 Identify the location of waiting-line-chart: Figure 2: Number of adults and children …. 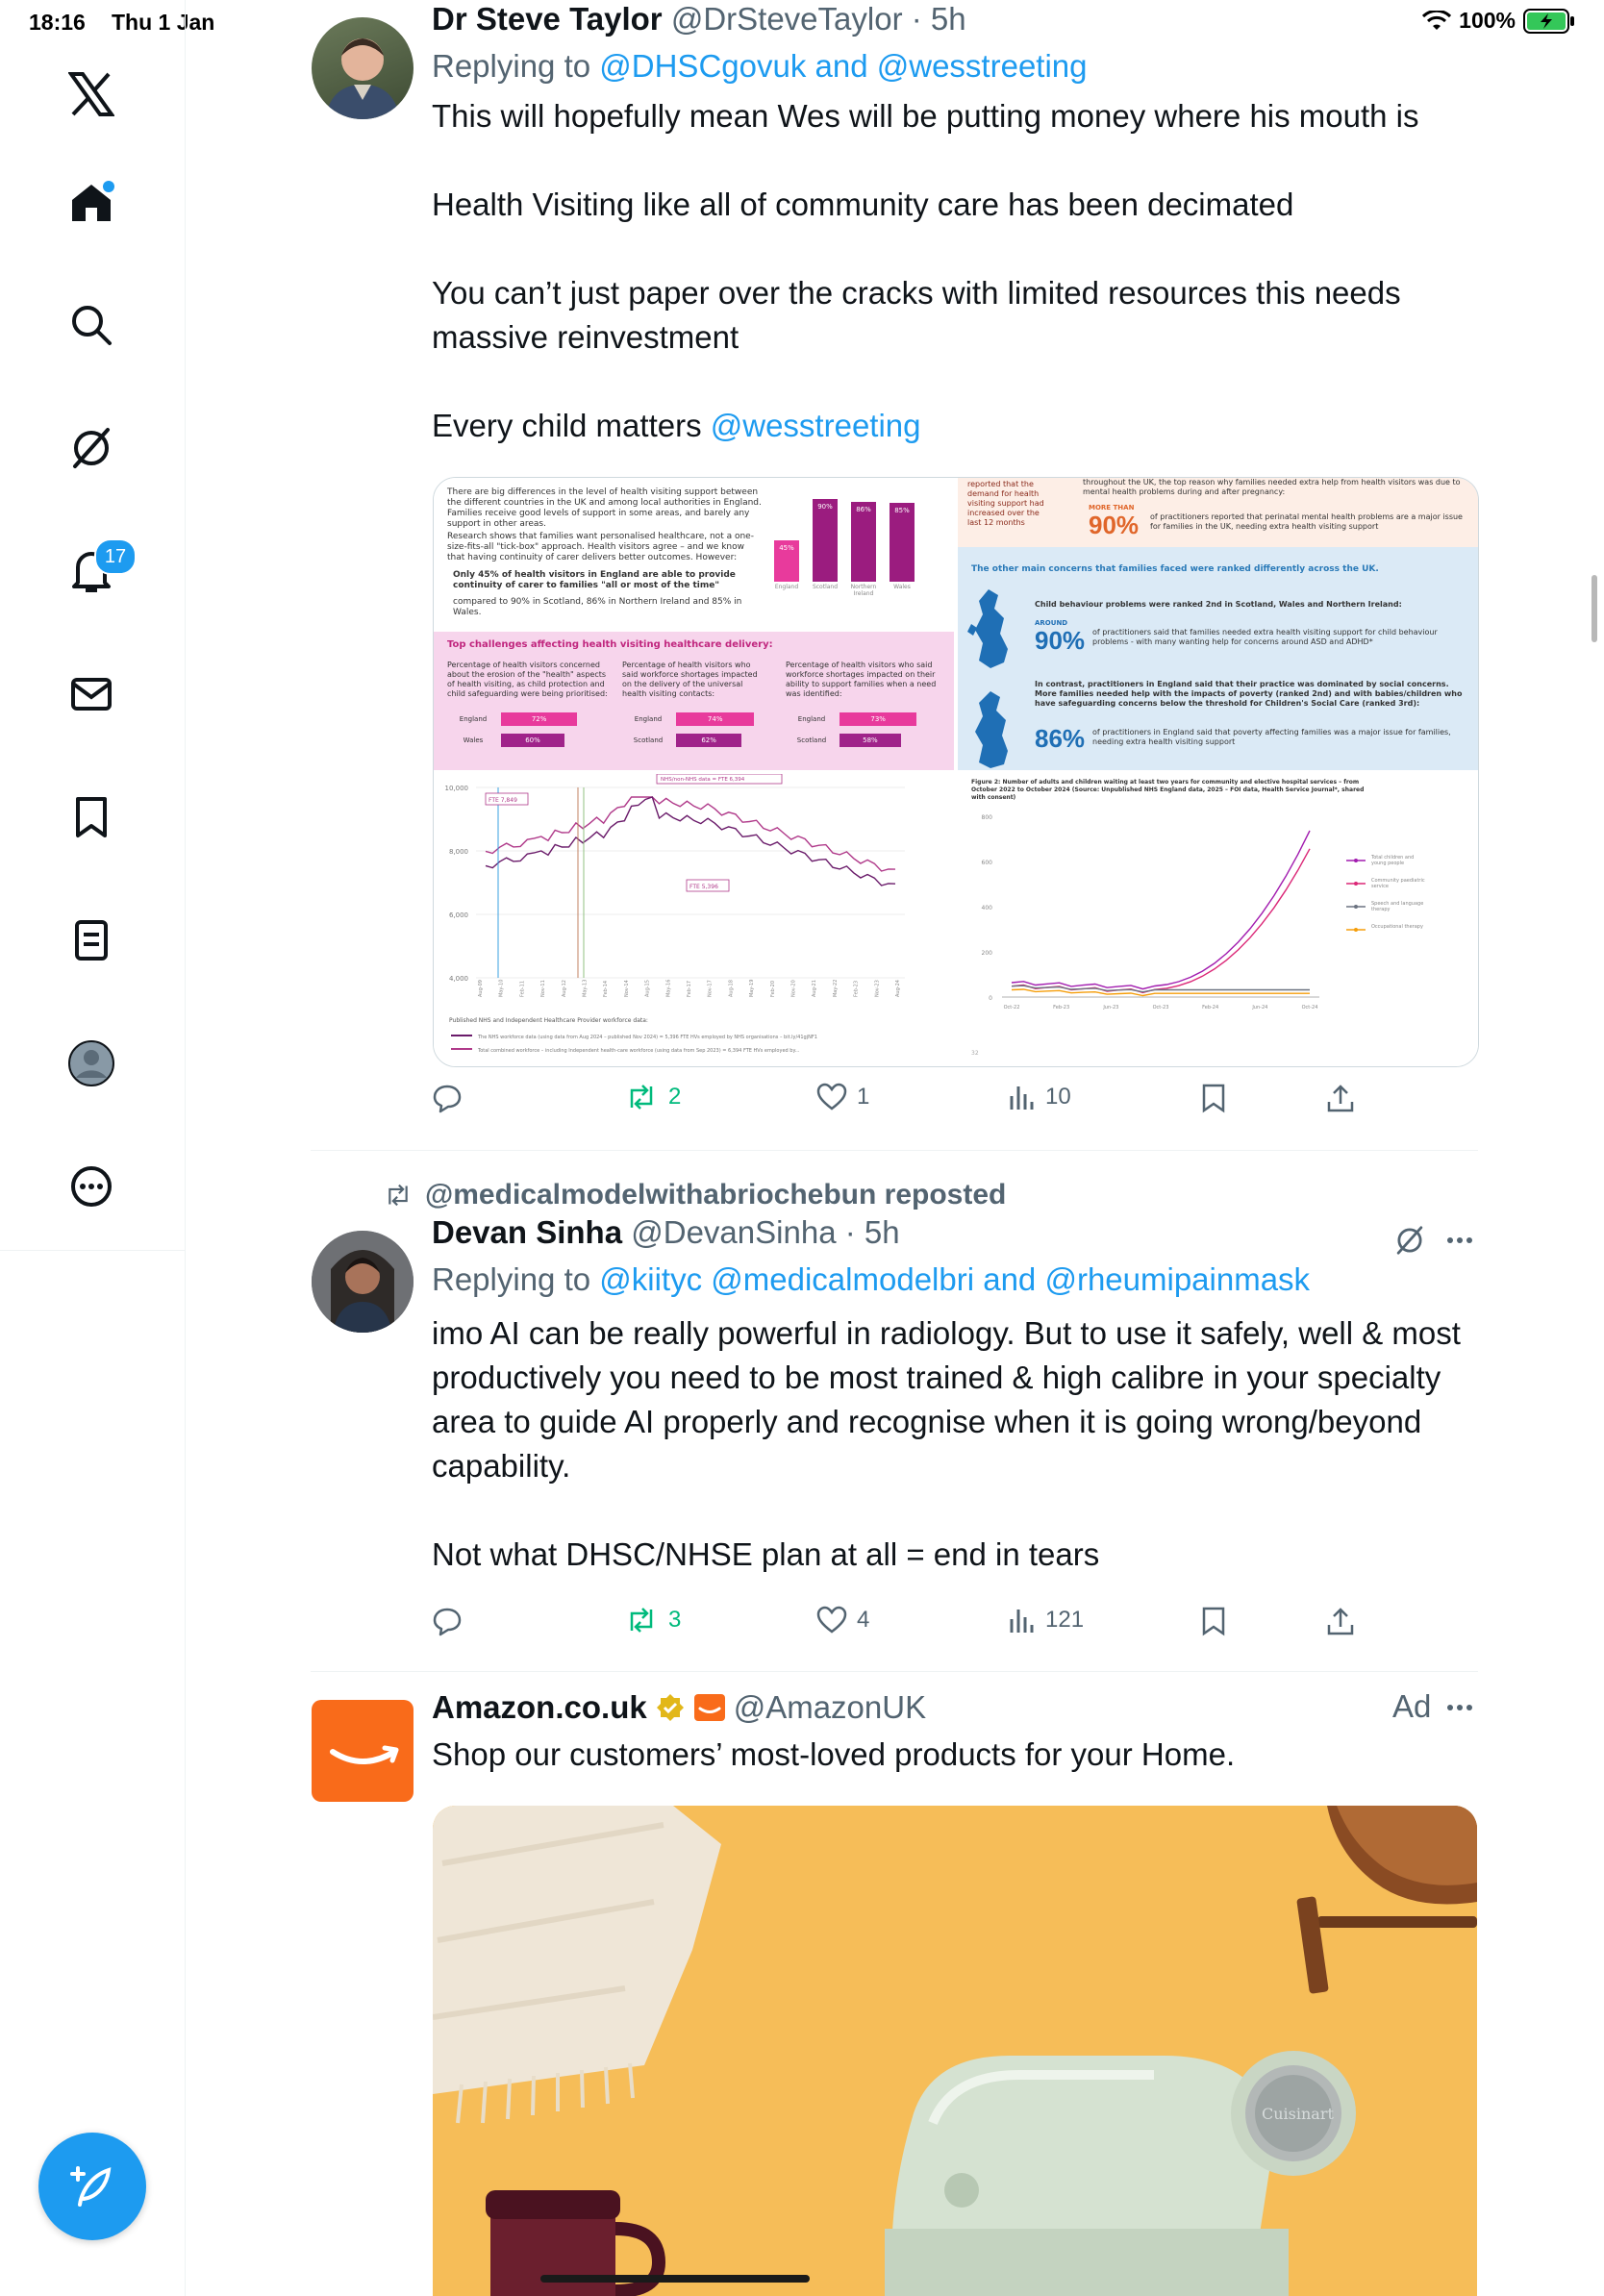
(1198, 918).